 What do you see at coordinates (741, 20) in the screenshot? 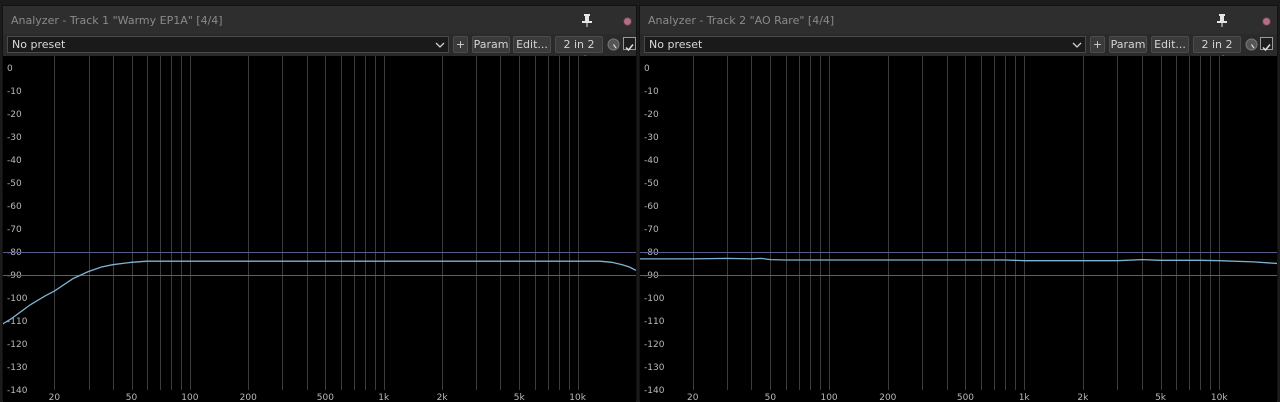
I see `window-title: Analyzer - Track 2 "AO Rare" [4/4]` at bounding box center [741, 20].